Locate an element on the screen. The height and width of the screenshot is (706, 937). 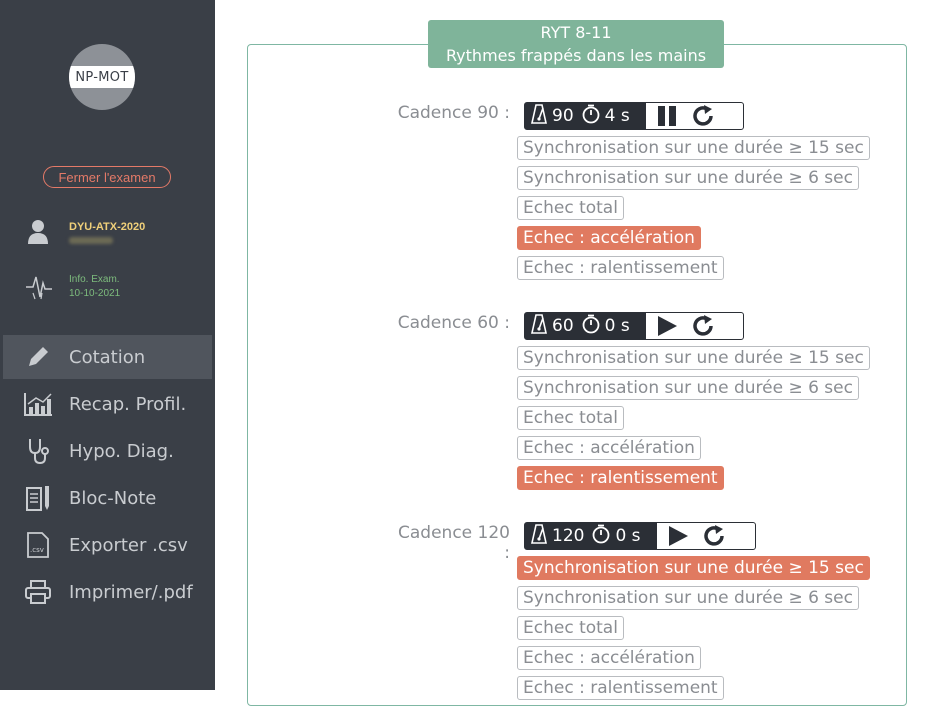
nav-bloc-note: Bloc-Note is located at coordinates (107, 498).